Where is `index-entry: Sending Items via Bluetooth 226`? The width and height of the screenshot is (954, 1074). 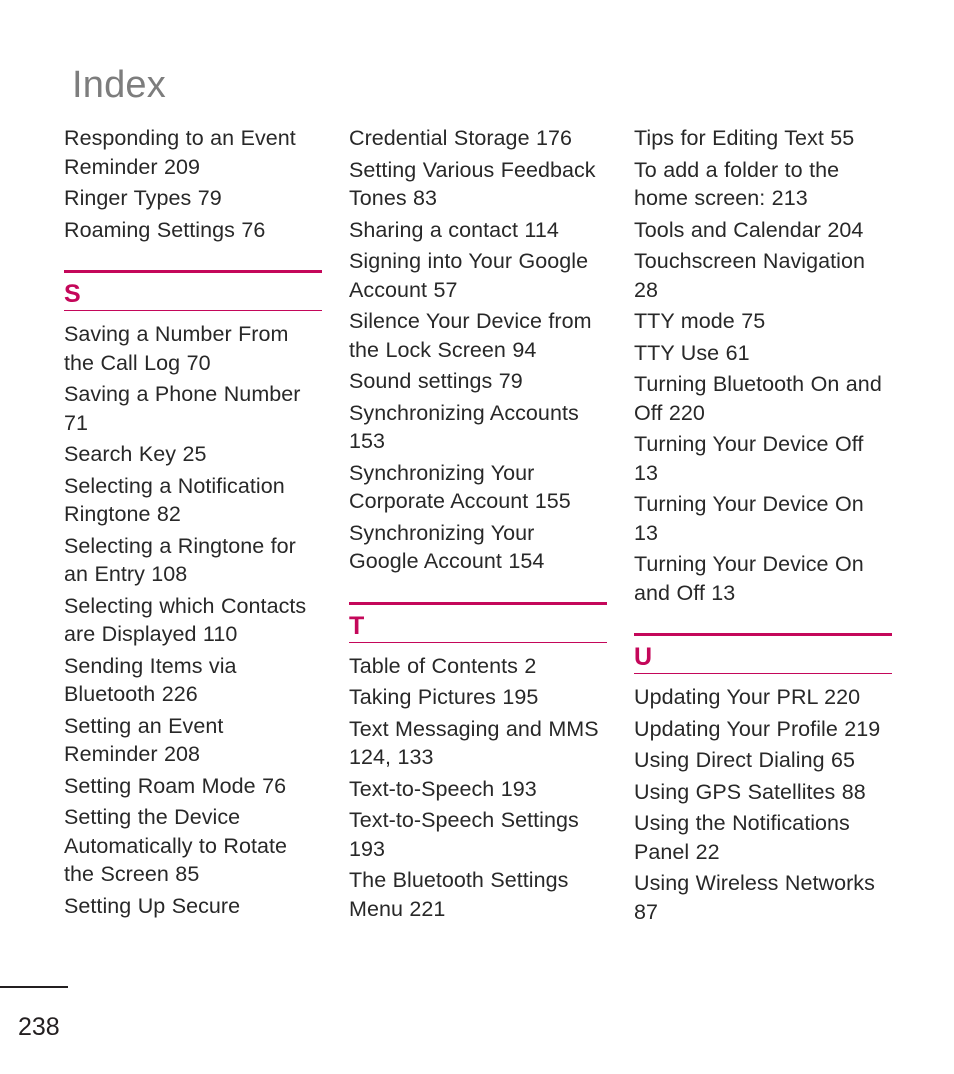 index-entry: Sending Items via Bluetooth 226 is located at coordinates (150, 680).